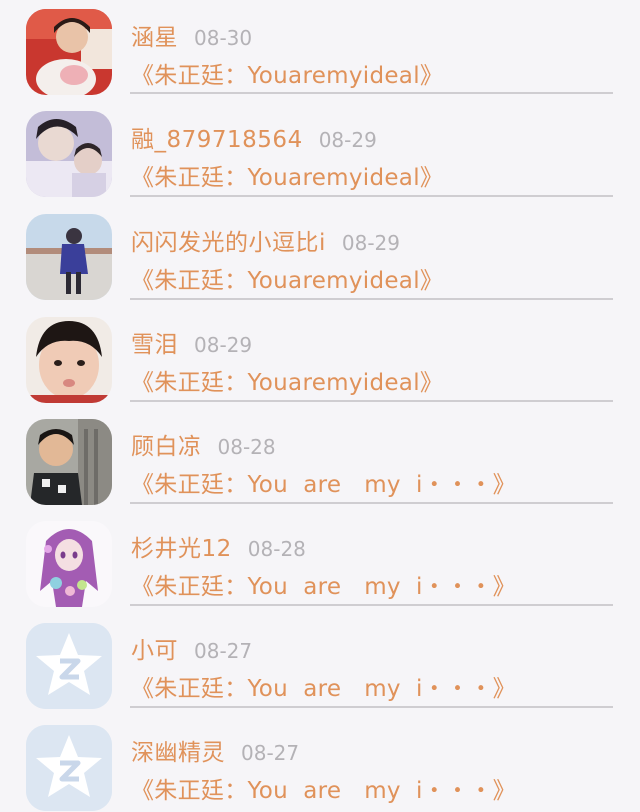 This screenshot has height=812, width=640. What do you see at coordinates (181, 546) in the screenshot?
I see `username: 杉井光12` at bounding box center [181, 546].